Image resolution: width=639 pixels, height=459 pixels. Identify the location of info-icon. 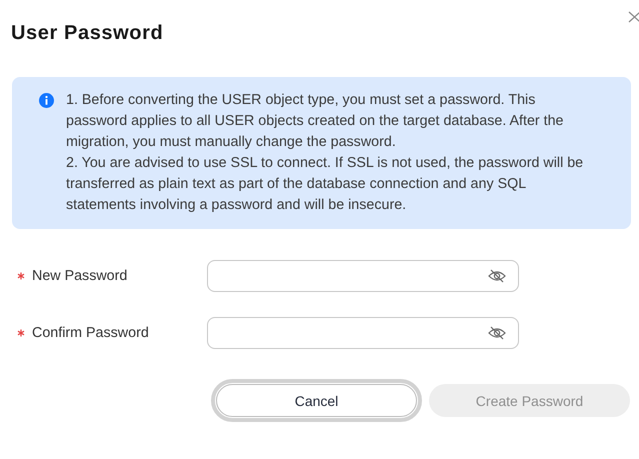
(46, 100).